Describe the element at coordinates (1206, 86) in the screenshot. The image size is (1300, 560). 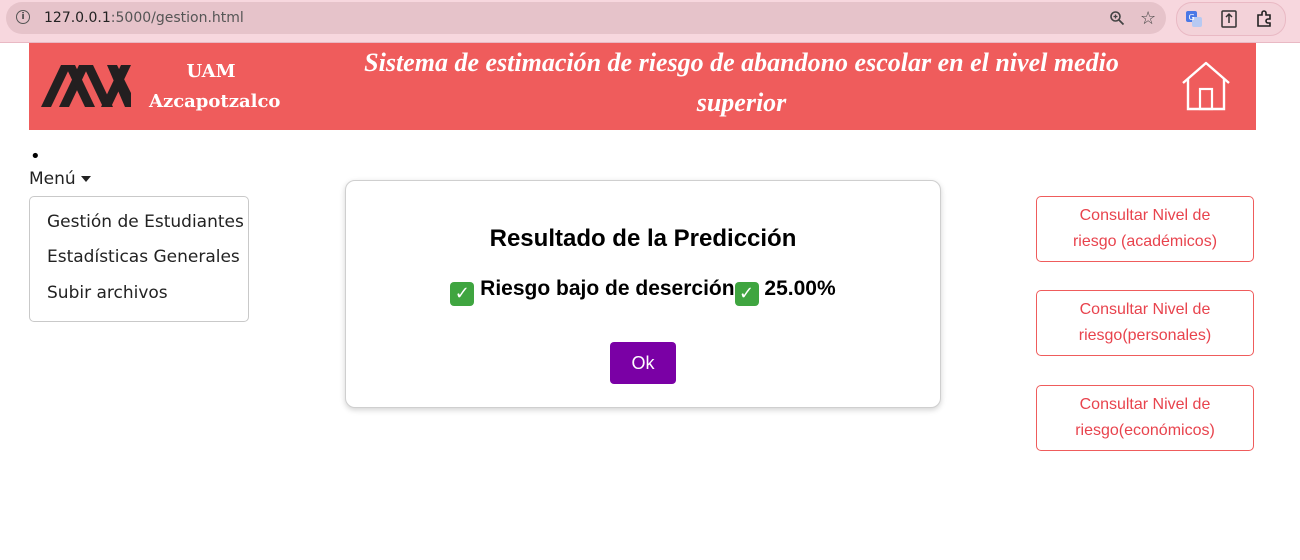
I see `home-icon` at that location.